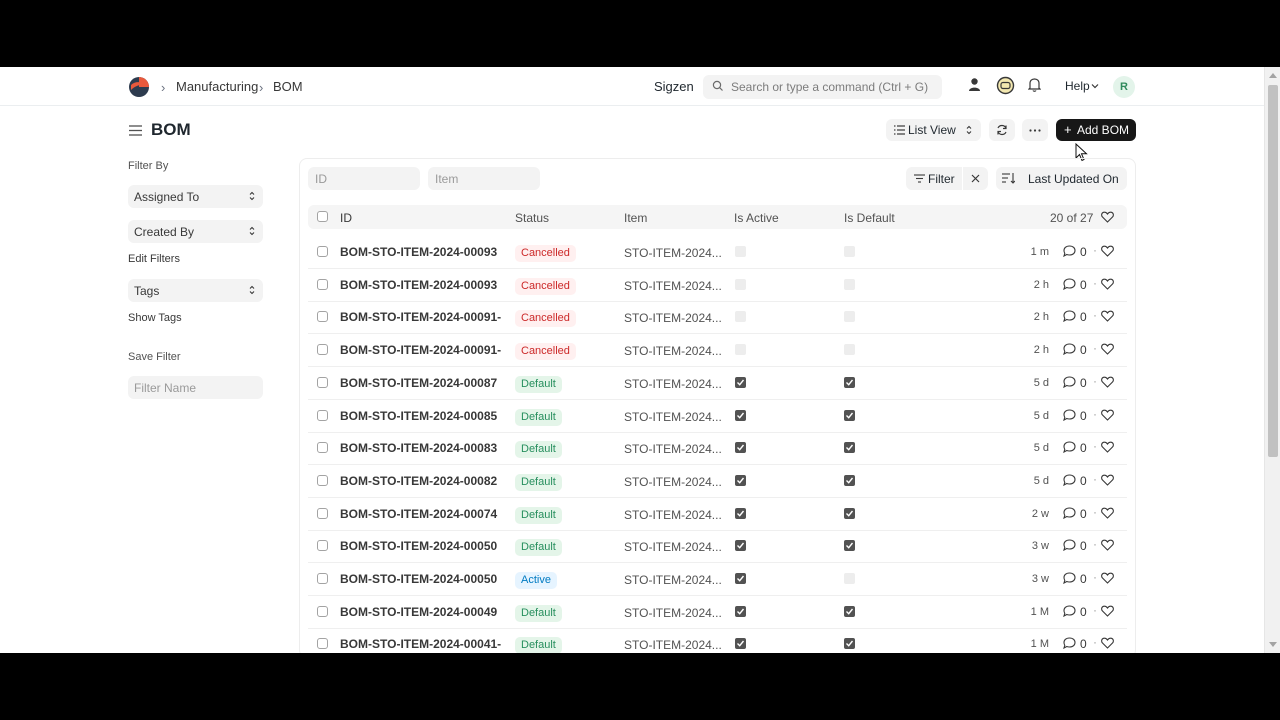 This screenshot has height=720, width=1280. I want to click on sidebar-toggle-icon, so click(135, 130).